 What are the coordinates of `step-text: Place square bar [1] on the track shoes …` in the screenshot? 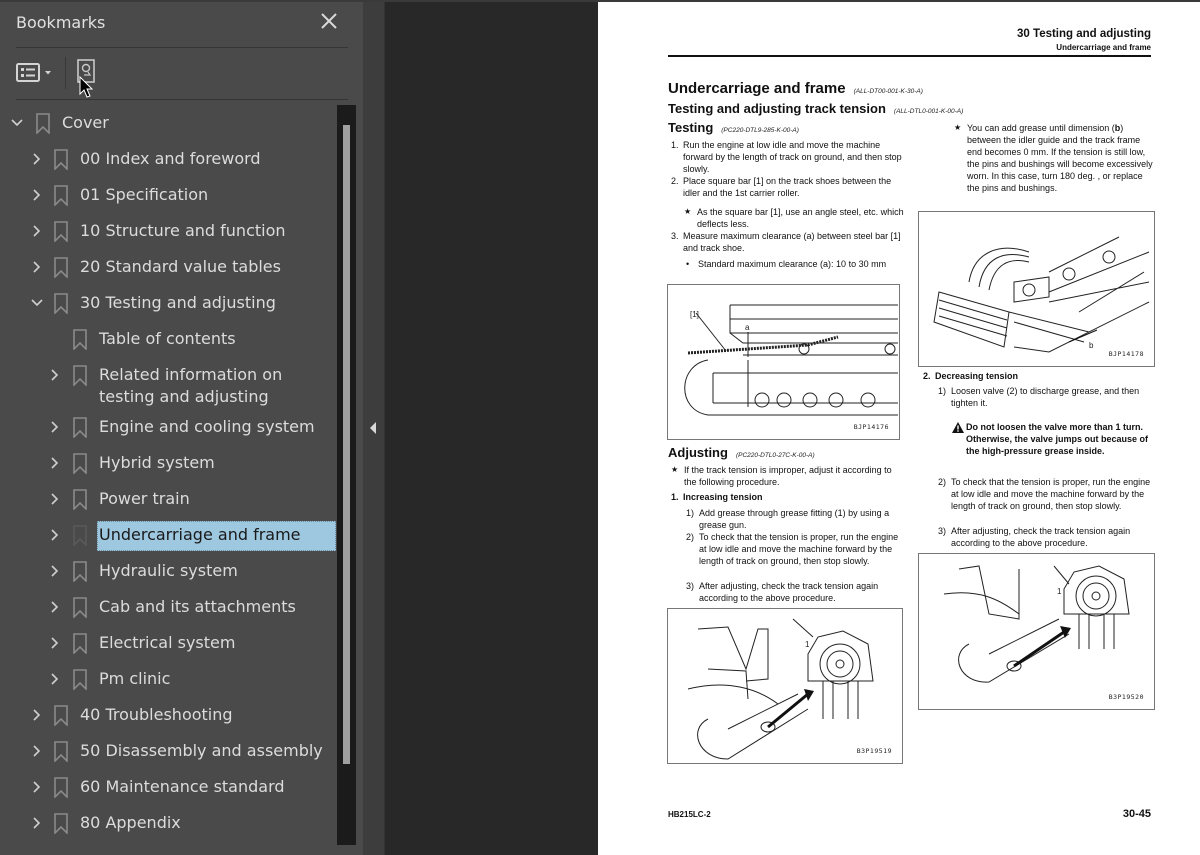 It's located at (787, 187).